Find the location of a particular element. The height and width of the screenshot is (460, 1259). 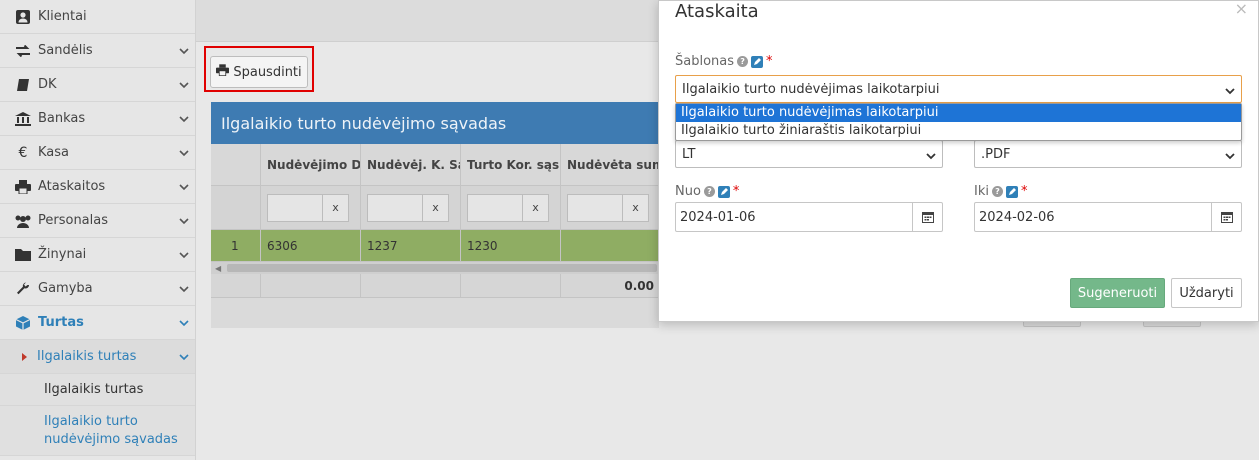

bank-icon is located at coordinates (23, 119).